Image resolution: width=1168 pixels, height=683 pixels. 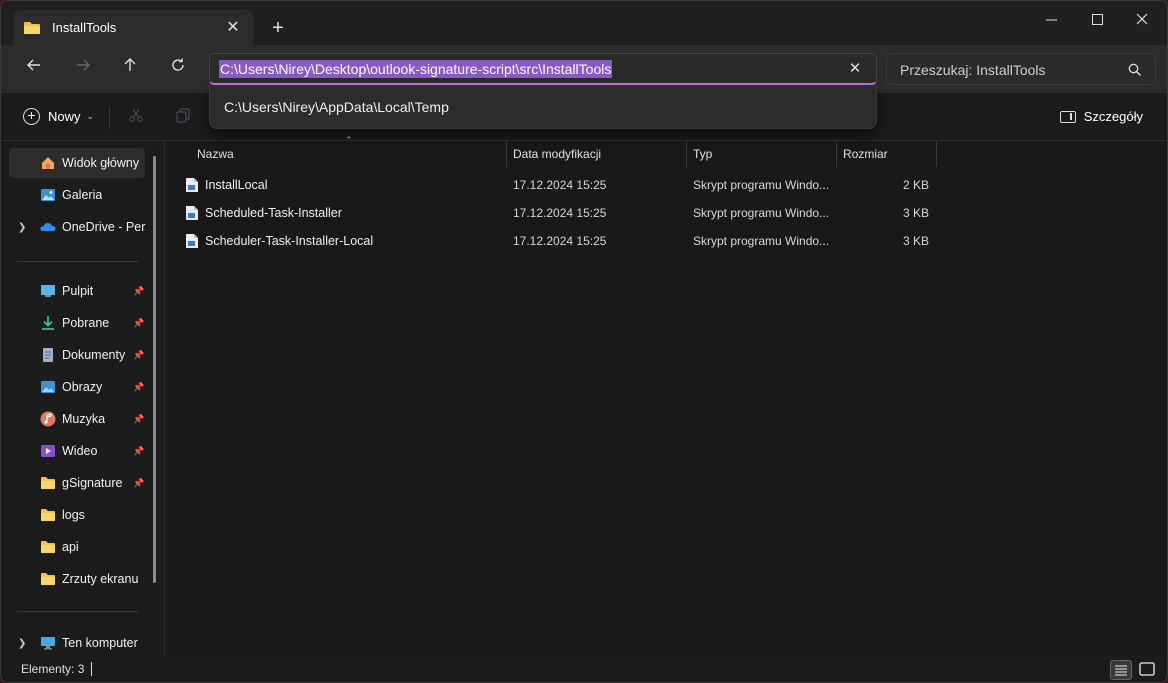 What do you see at coordinates (100, 579) in the screenshot?
I see `sidebar-item-label: Zrzuty ekranu` at bounding box center [100, 579].